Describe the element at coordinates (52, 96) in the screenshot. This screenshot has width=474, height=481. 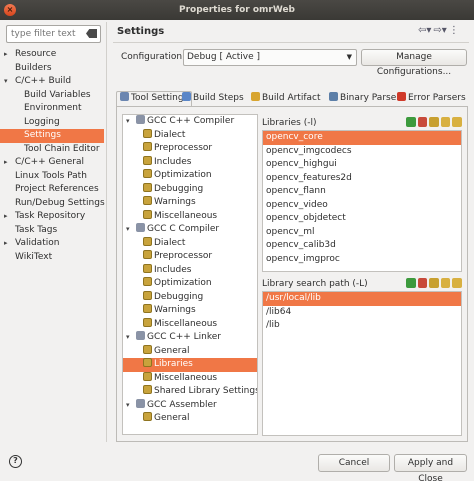
I see `nav-item-build-variables: Build Variables` at that location.